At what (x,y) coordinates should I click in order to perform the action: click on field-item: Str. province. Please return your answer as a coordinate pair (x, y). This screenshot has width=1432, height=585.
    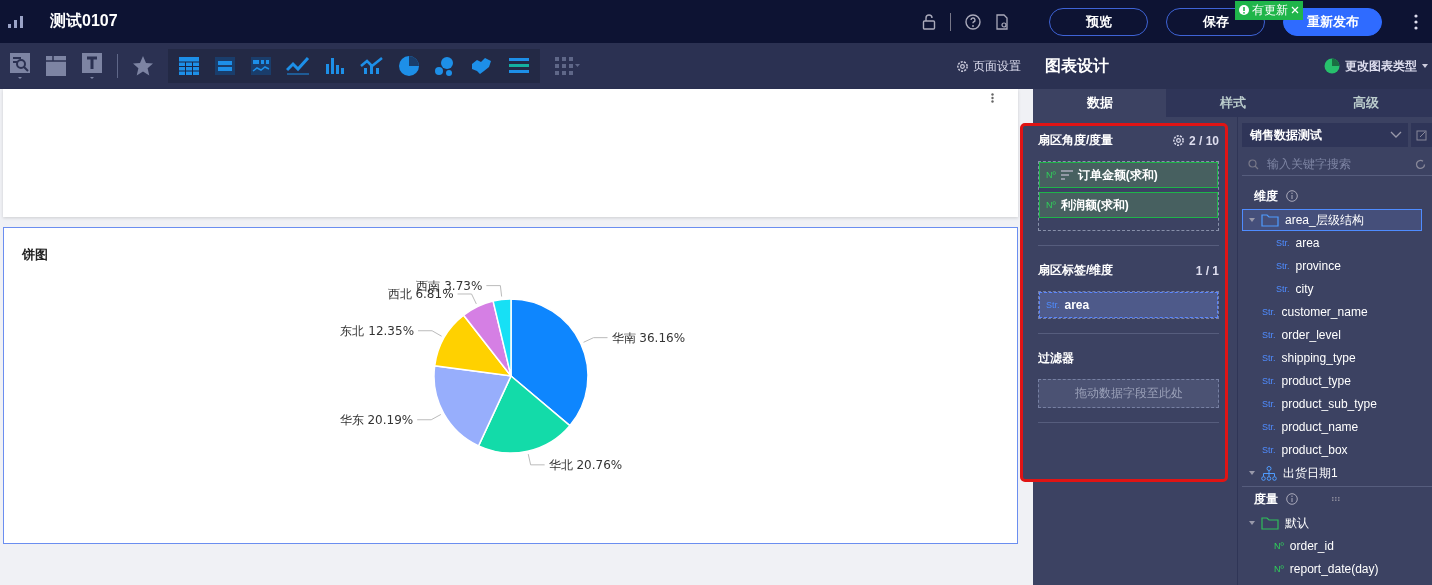
    Looking at the image, I should click on (1332, 266).